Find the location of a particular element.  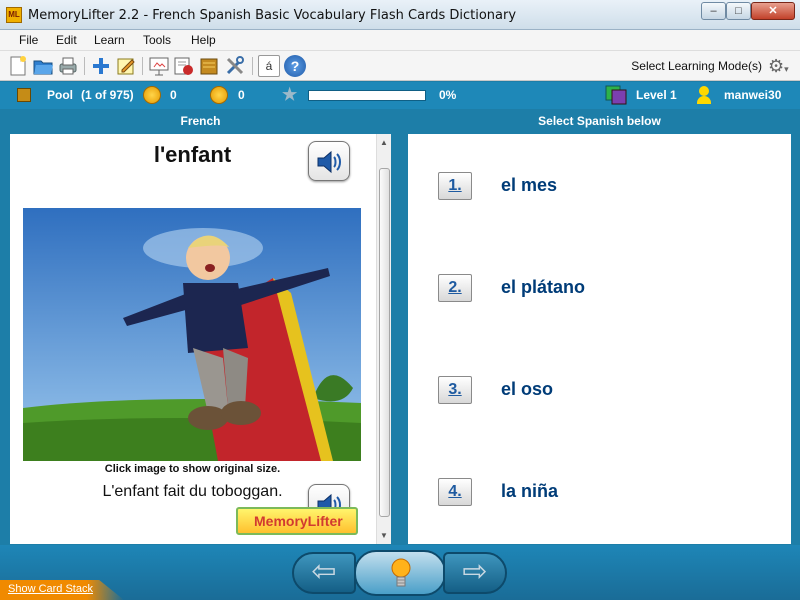

show-card-stack-link: Show Card Stack is located at coordinates (50, 589).